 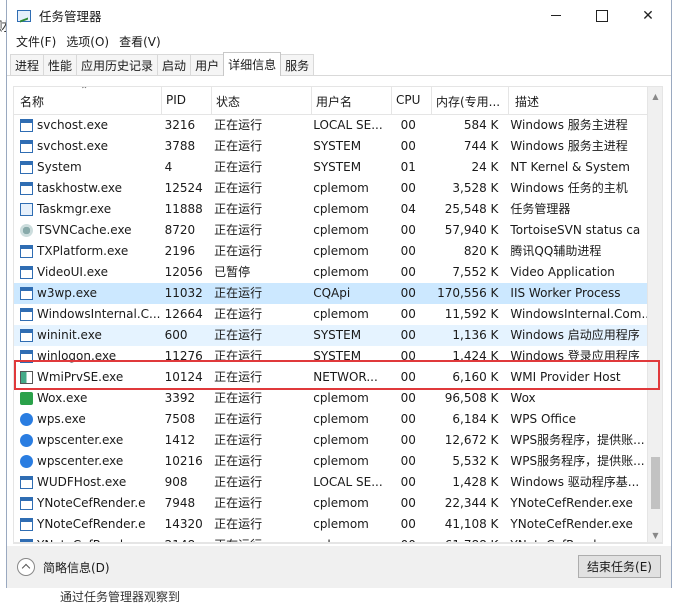 What do you see at coordinates (339, 15) in the screenshot?
I see `title-bar: 任务管理器` at bounding box center [339, 15].